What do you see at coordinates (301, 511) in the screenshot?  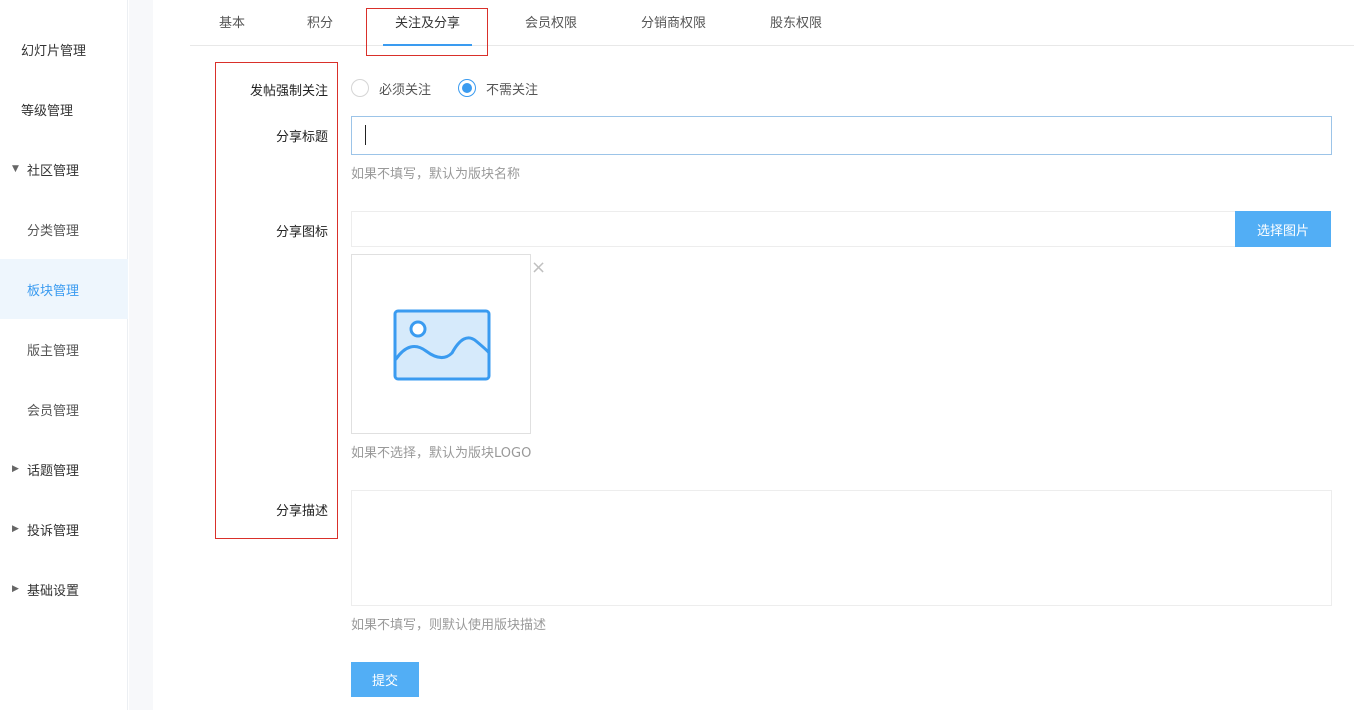 I see `share-desc-label: 分享描述` at bounding box center [301, 511].